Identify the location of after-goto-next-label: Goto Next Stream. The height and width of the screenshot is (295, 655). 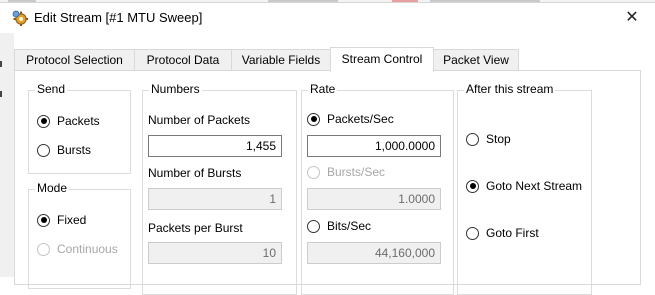
(534, 186).